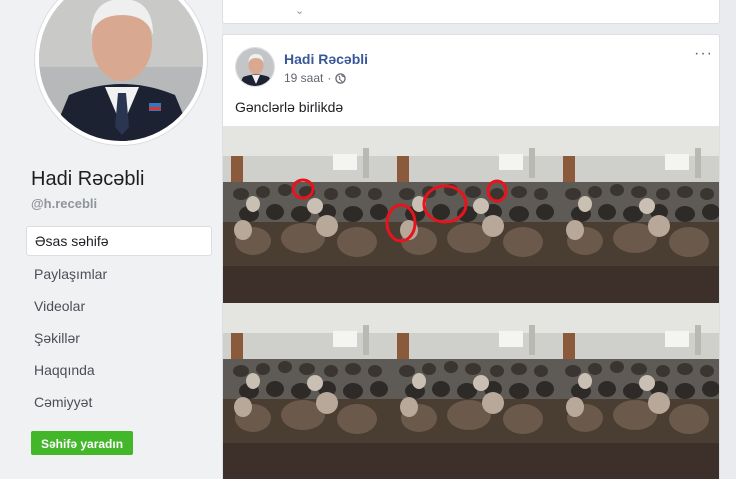  What do you see at coordinates (119, 274) in the screenshot?
I see `nav-item-posts: Paylaşımlar` at bounding box center [119, 274].